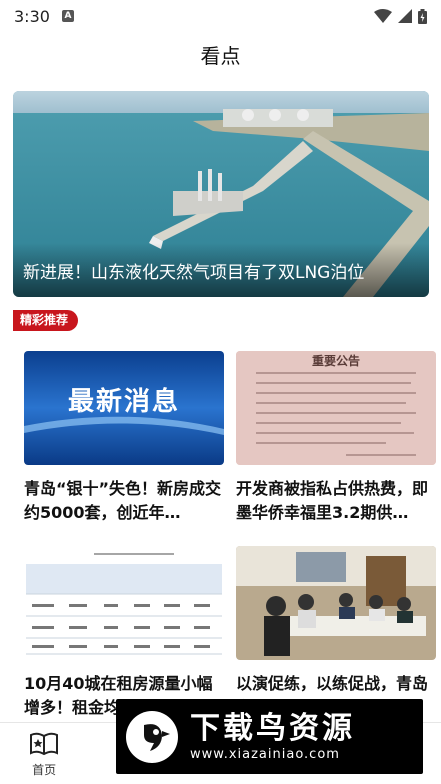 This screenshot has height=784, width=441. What do you see at coordinates (422, 16) in the screenshot?
I see `battery-icon` at bounding box center [422, 16].